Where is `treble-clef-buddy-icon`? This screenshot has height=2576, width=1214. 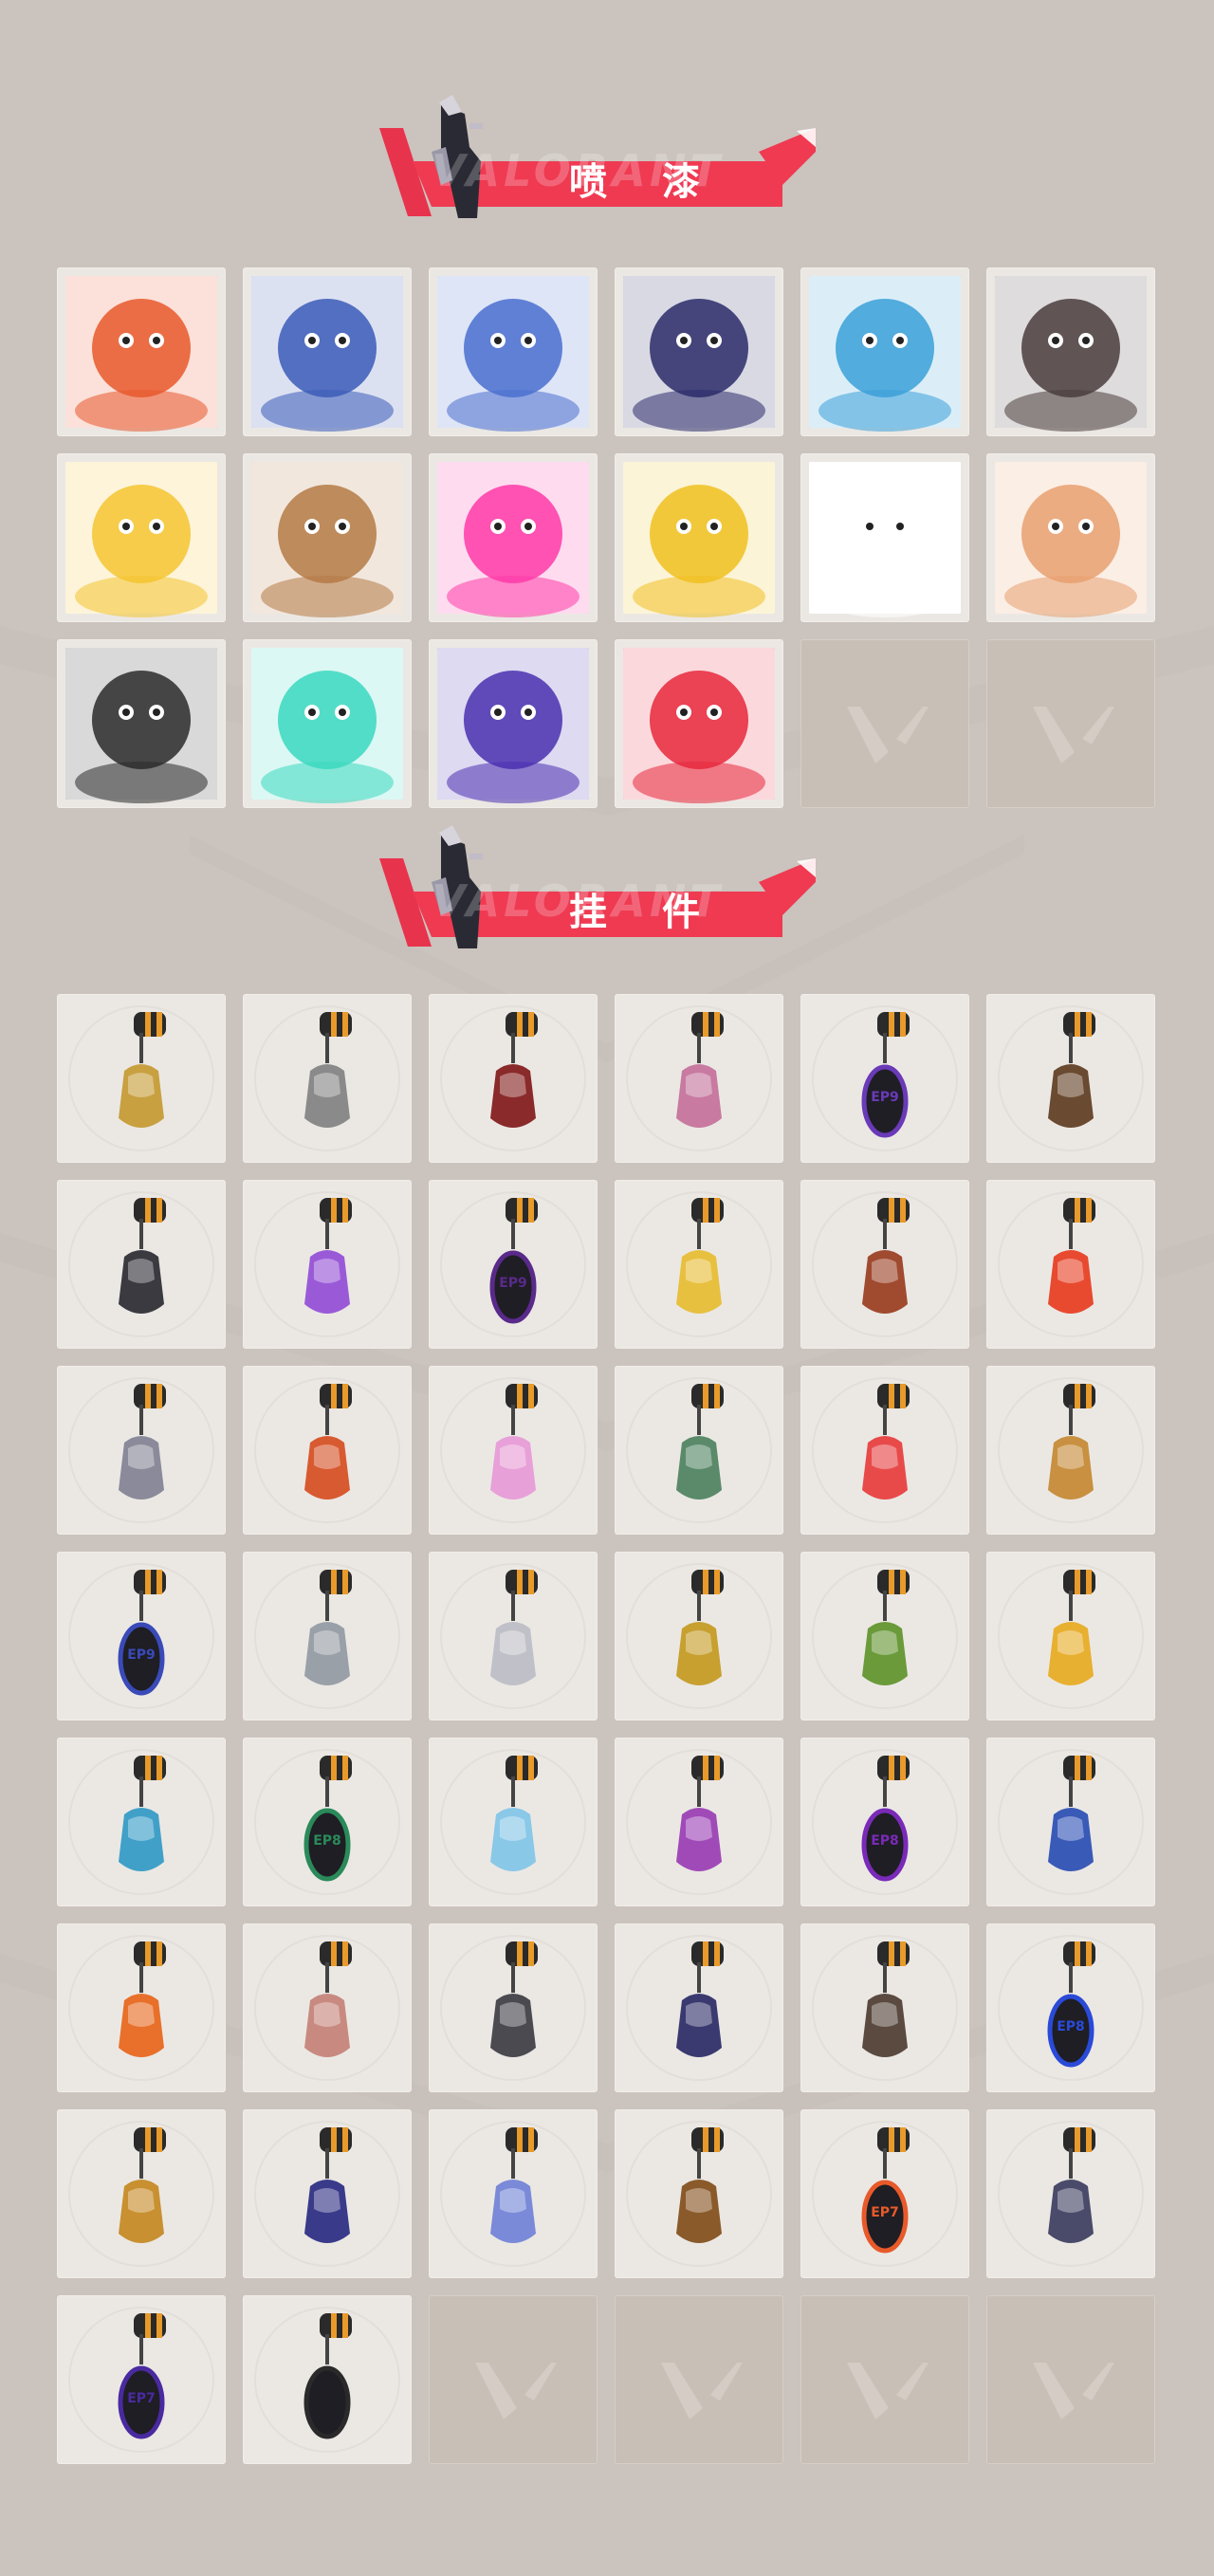 treble-clef-buddy-icon is located at coordinates (141, 2194).